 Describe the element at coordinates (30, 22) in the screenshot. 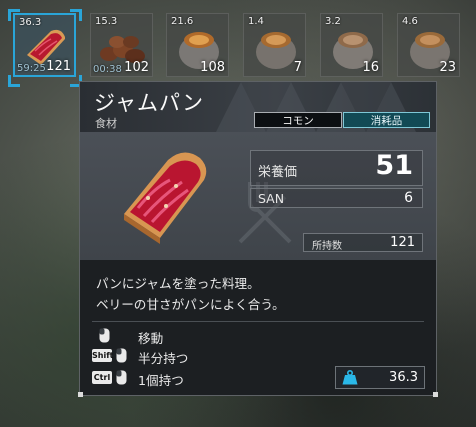

I see `slot-weight: 36.3` at that location.